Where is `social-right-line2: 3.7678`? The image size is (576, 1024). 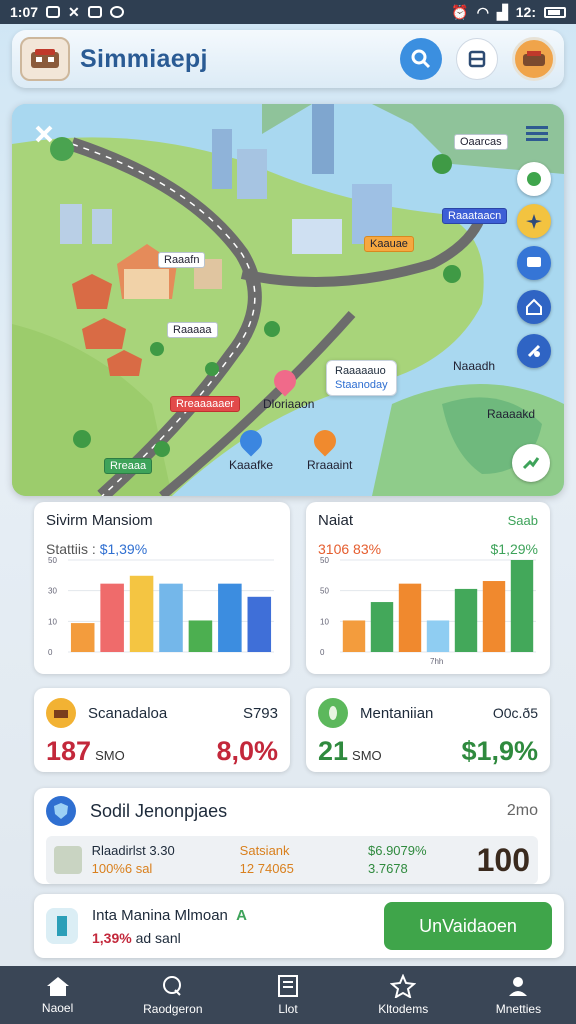
social-right-line2: 3.7678 is located at coordinates (388, 868).